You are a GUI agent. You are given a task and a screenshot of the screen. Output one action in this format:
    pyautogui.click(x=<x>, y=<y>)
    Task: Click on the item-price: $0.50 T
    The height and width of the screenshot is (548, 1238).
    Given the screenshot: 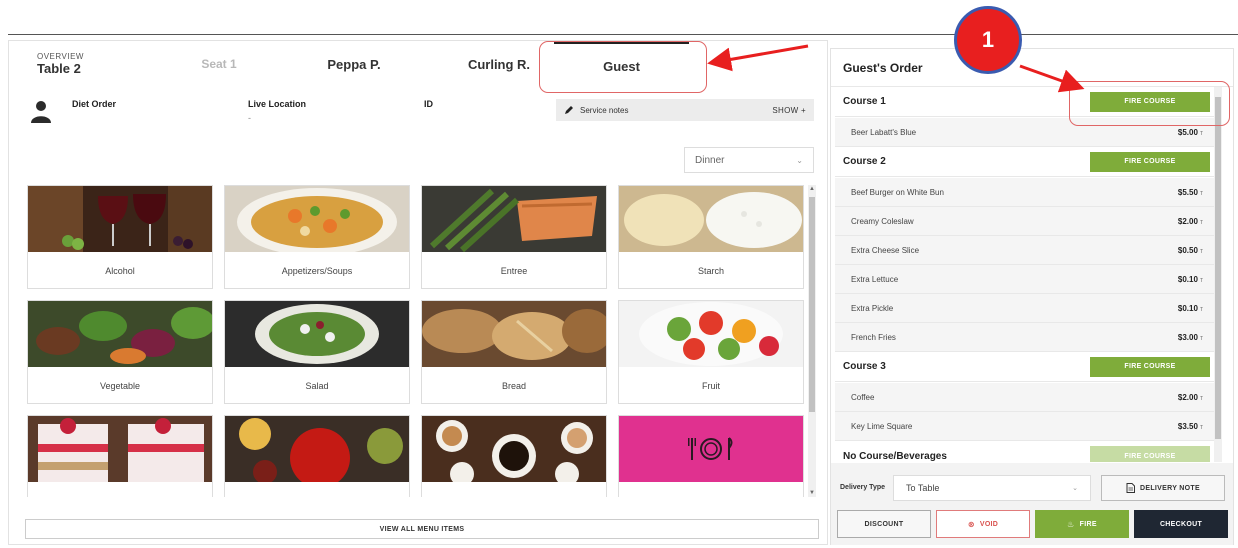 What is the action you would take?
    pyautogui.click(x=1190, y=250)
    